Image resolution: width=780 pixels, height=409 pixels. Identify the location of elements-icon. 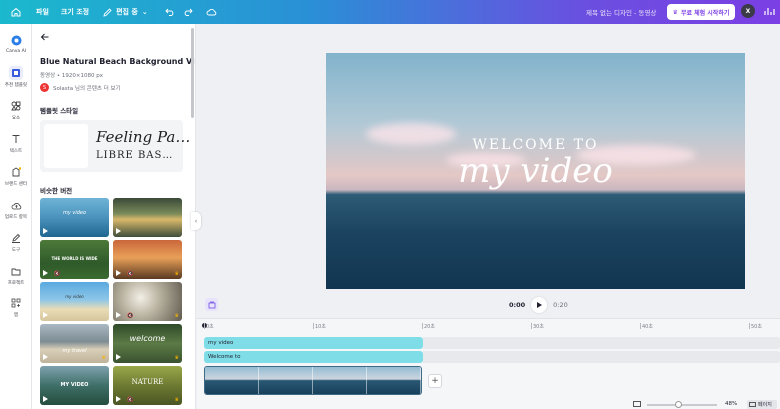
(16, 106).